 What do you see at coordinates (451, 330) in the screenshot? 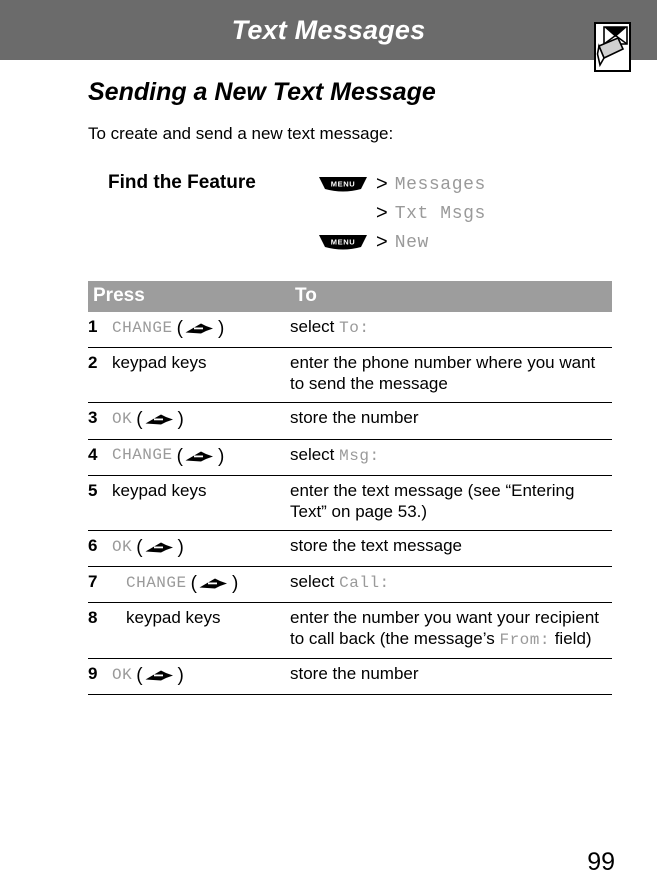
I see `step-to-cell: select To:` at bounding box center [451, 330].